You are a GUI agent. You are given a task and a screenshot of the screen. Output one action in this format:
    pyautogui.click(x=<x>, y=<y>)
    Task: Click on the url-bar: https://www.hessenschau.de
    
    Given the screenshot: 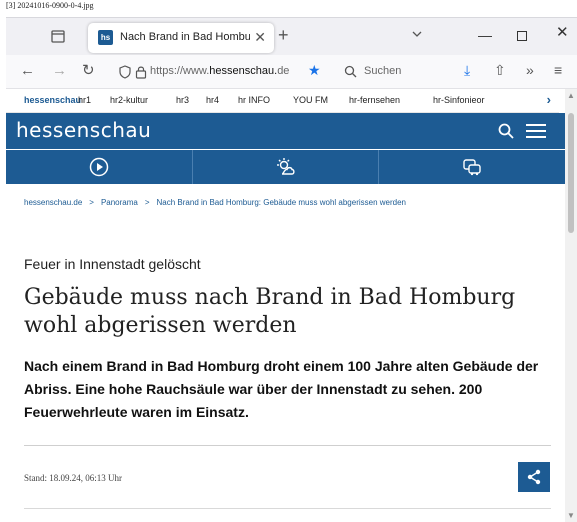 What is the action you would take?
    pyautogui.click(x=224, y=72)
    